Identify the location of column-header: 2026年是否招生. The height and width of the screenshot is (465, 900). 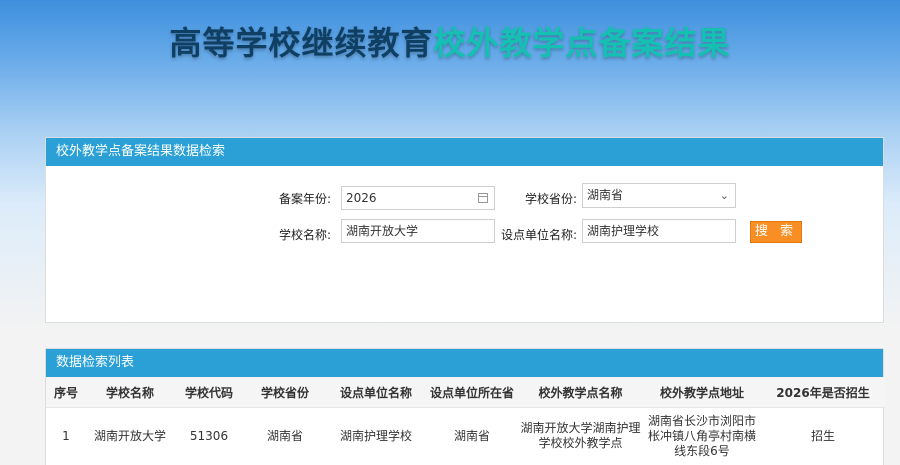
(823, 392).